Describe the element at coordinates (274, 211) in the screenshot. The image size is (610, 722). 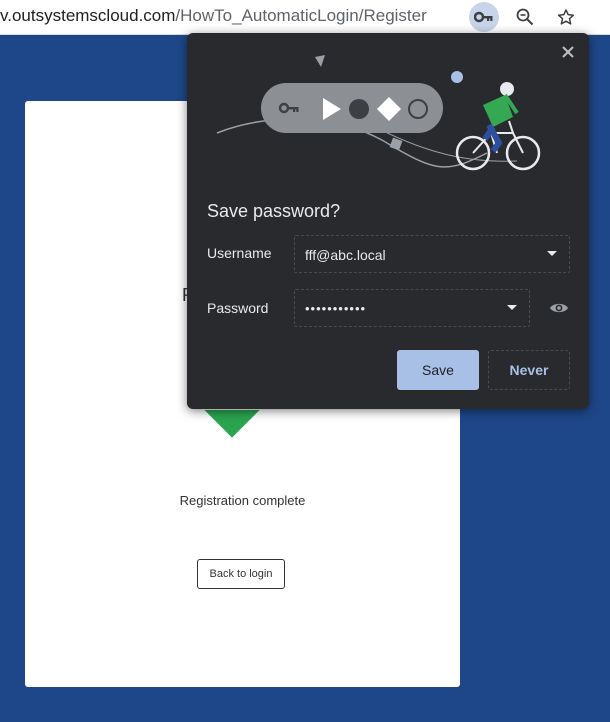
I see `dialog-title: Save password?` at that location.